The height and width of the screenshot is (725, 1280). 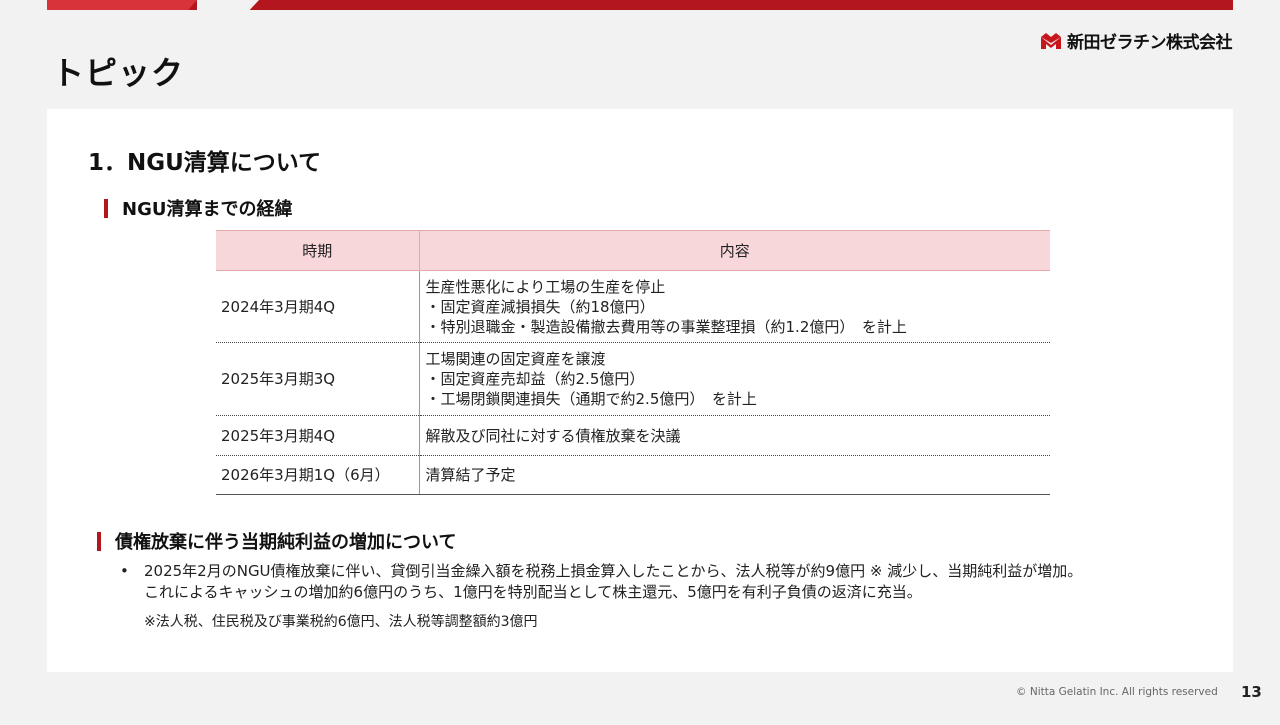 I want to click on content-line: ・工場閉鎖関連損失（通期で約2.5億円） を計上, so click(x=591, y=399).